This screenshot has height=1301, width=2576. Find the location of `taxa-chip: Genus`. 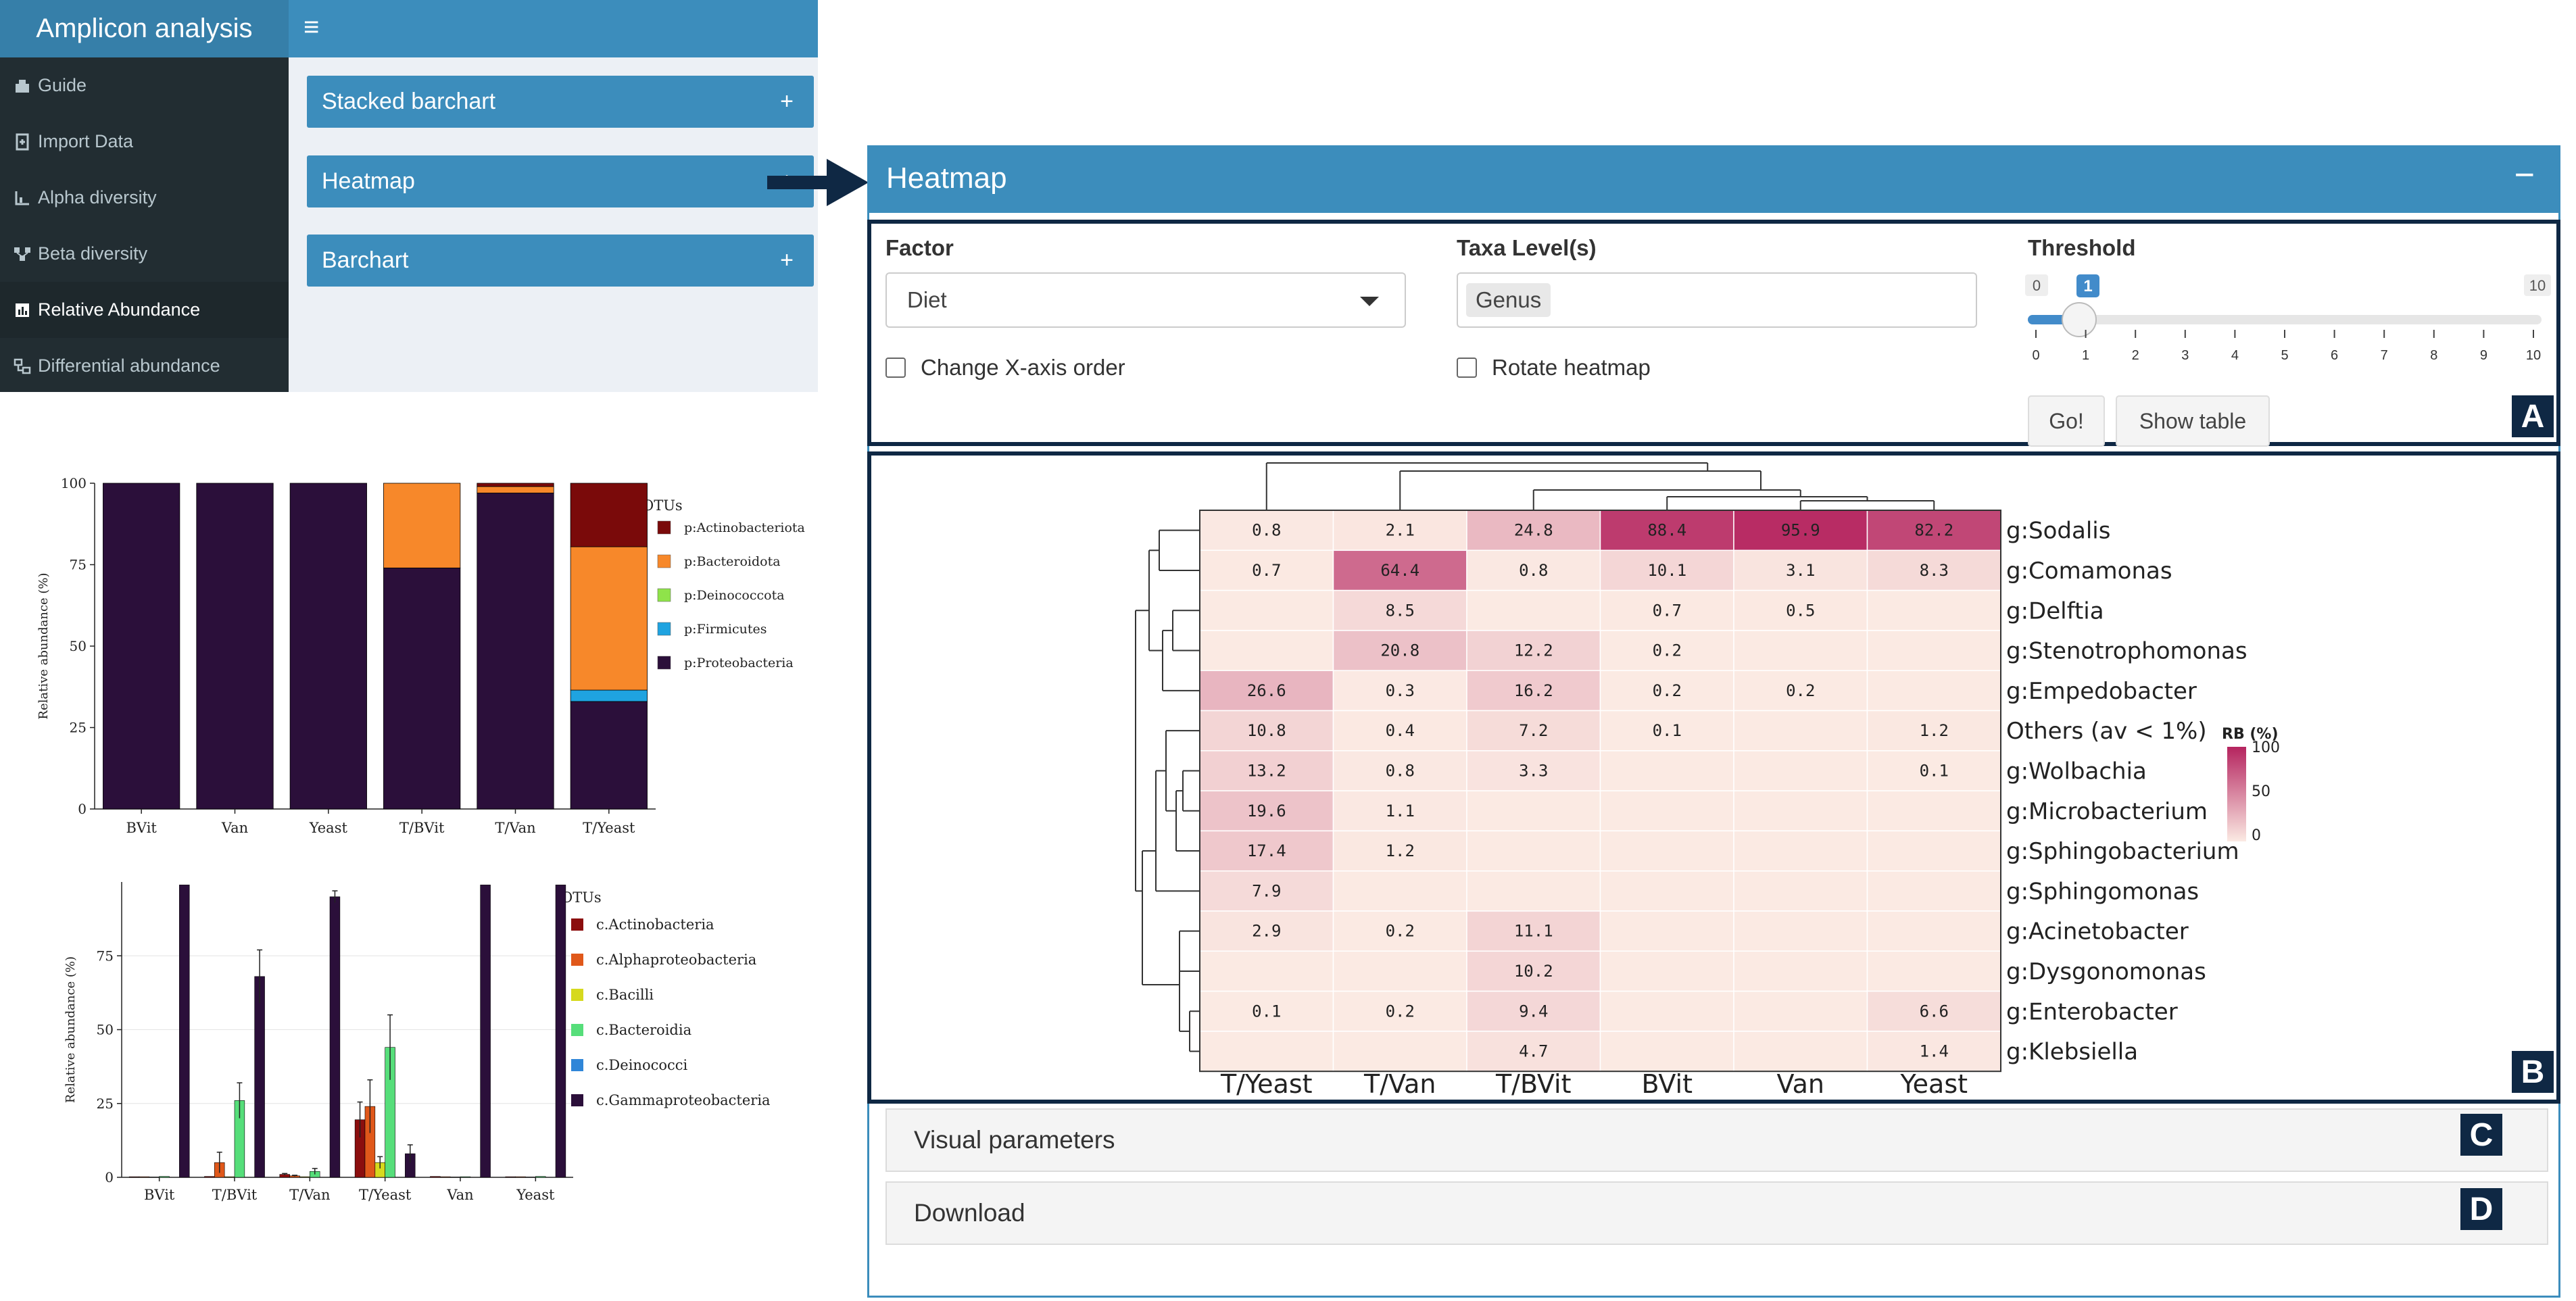

taxa-chip: Genus is located at coordinates (1509, 300).